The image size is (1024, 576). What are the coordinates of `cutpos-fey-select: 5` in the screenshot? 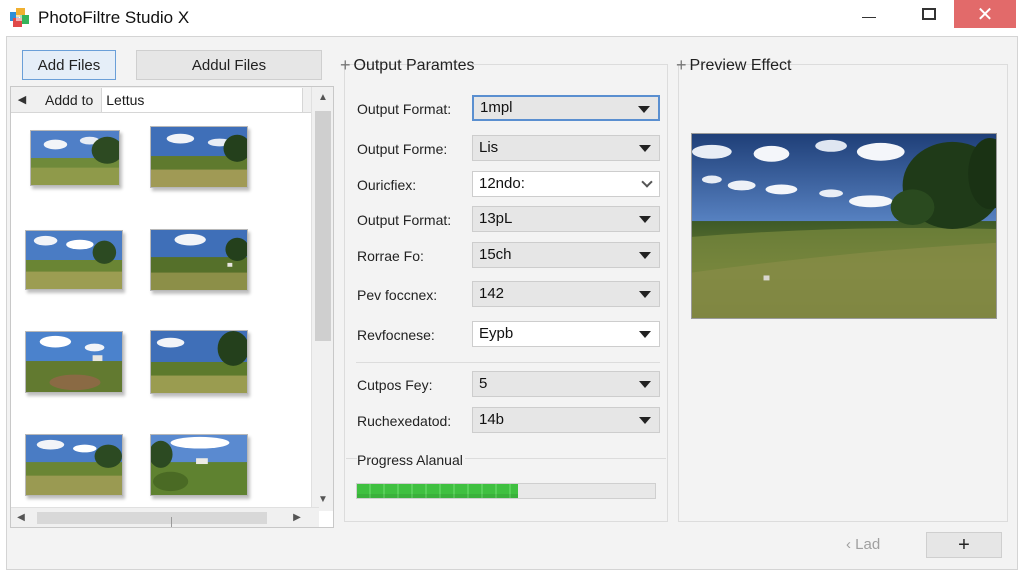 It's located at (566, 384).